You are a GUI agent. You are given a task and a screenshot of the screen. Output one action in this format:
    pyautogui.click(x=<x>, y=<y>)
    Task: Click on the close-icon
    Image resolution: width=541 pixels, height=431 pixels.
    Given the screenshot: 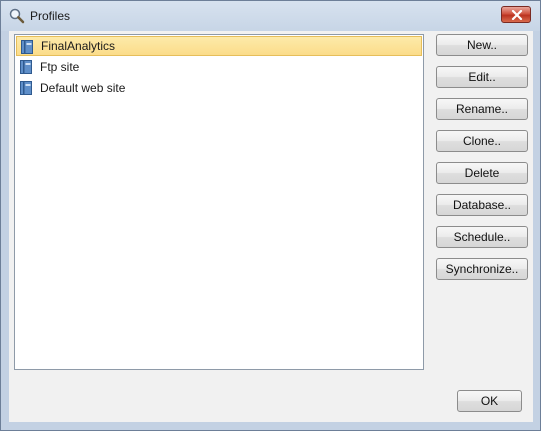 What is the action you would take?
    pyautogui.click(x=517, y=15)
    